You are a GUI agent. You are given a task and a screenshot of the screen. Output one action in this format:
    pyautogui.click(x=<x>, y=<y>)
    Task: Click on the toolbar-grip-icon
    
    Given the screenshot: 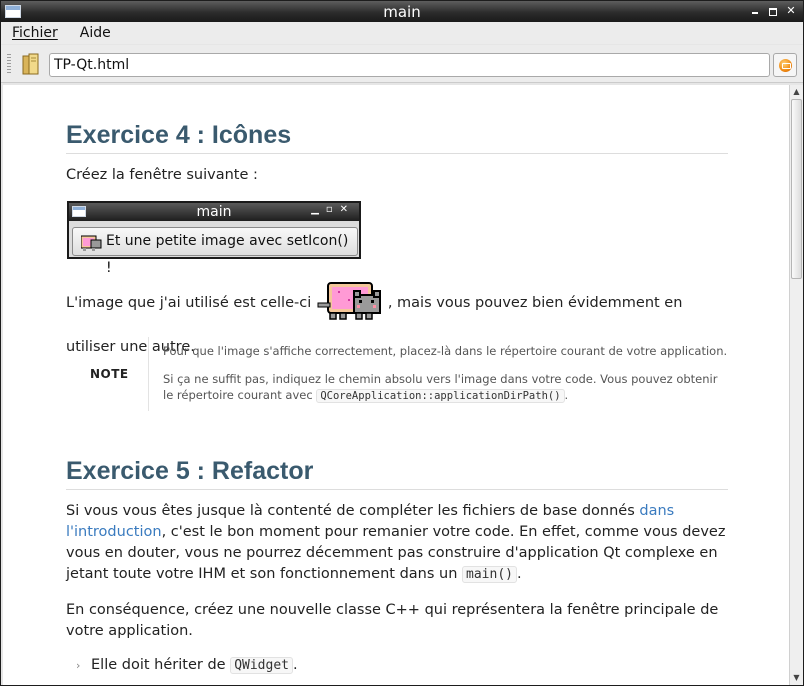 What is the action you would take?
    pyautogui.click(x=9, y=64)
    